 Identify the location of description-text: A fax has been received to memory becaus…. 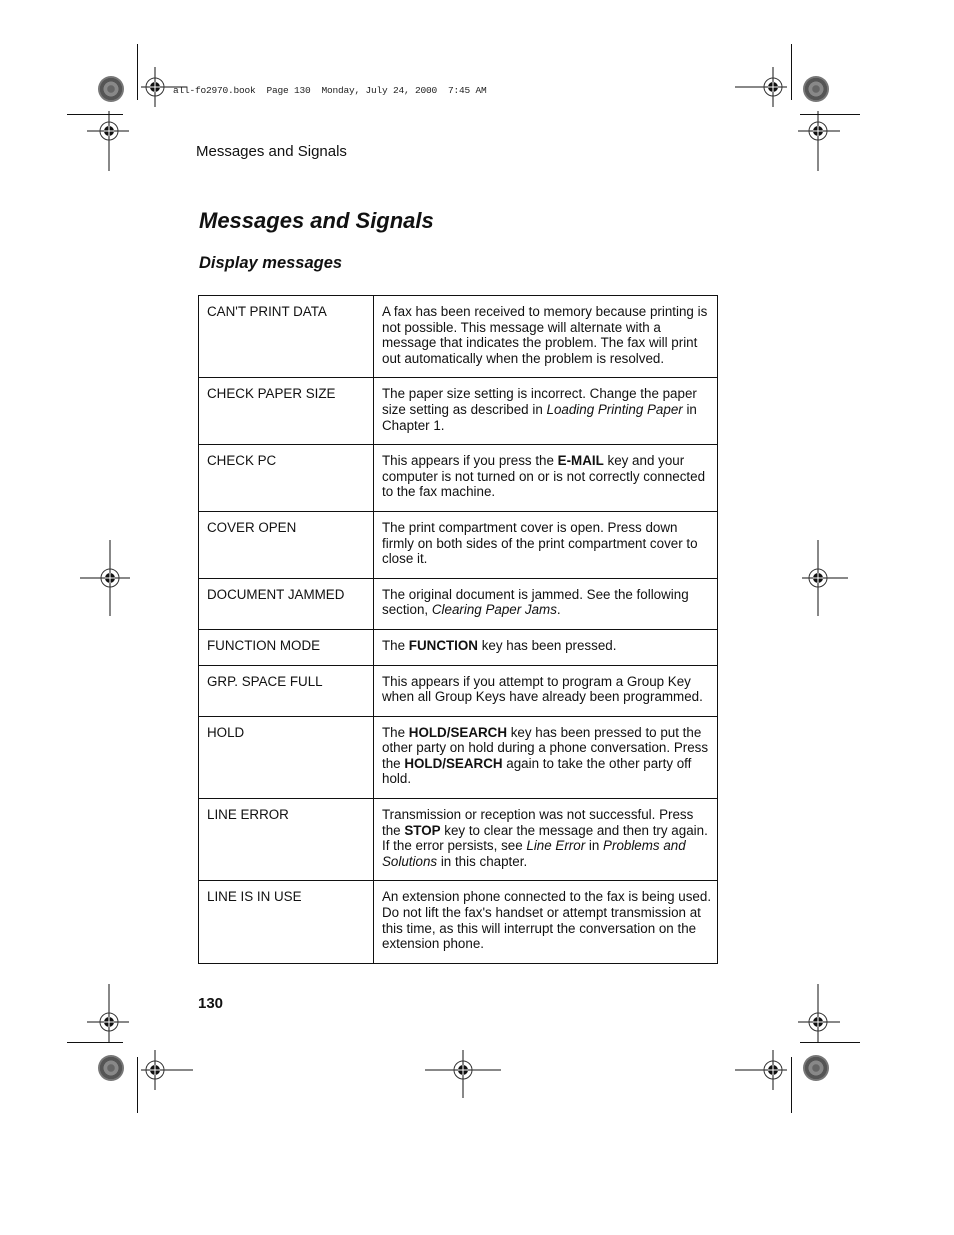
(545, 335).